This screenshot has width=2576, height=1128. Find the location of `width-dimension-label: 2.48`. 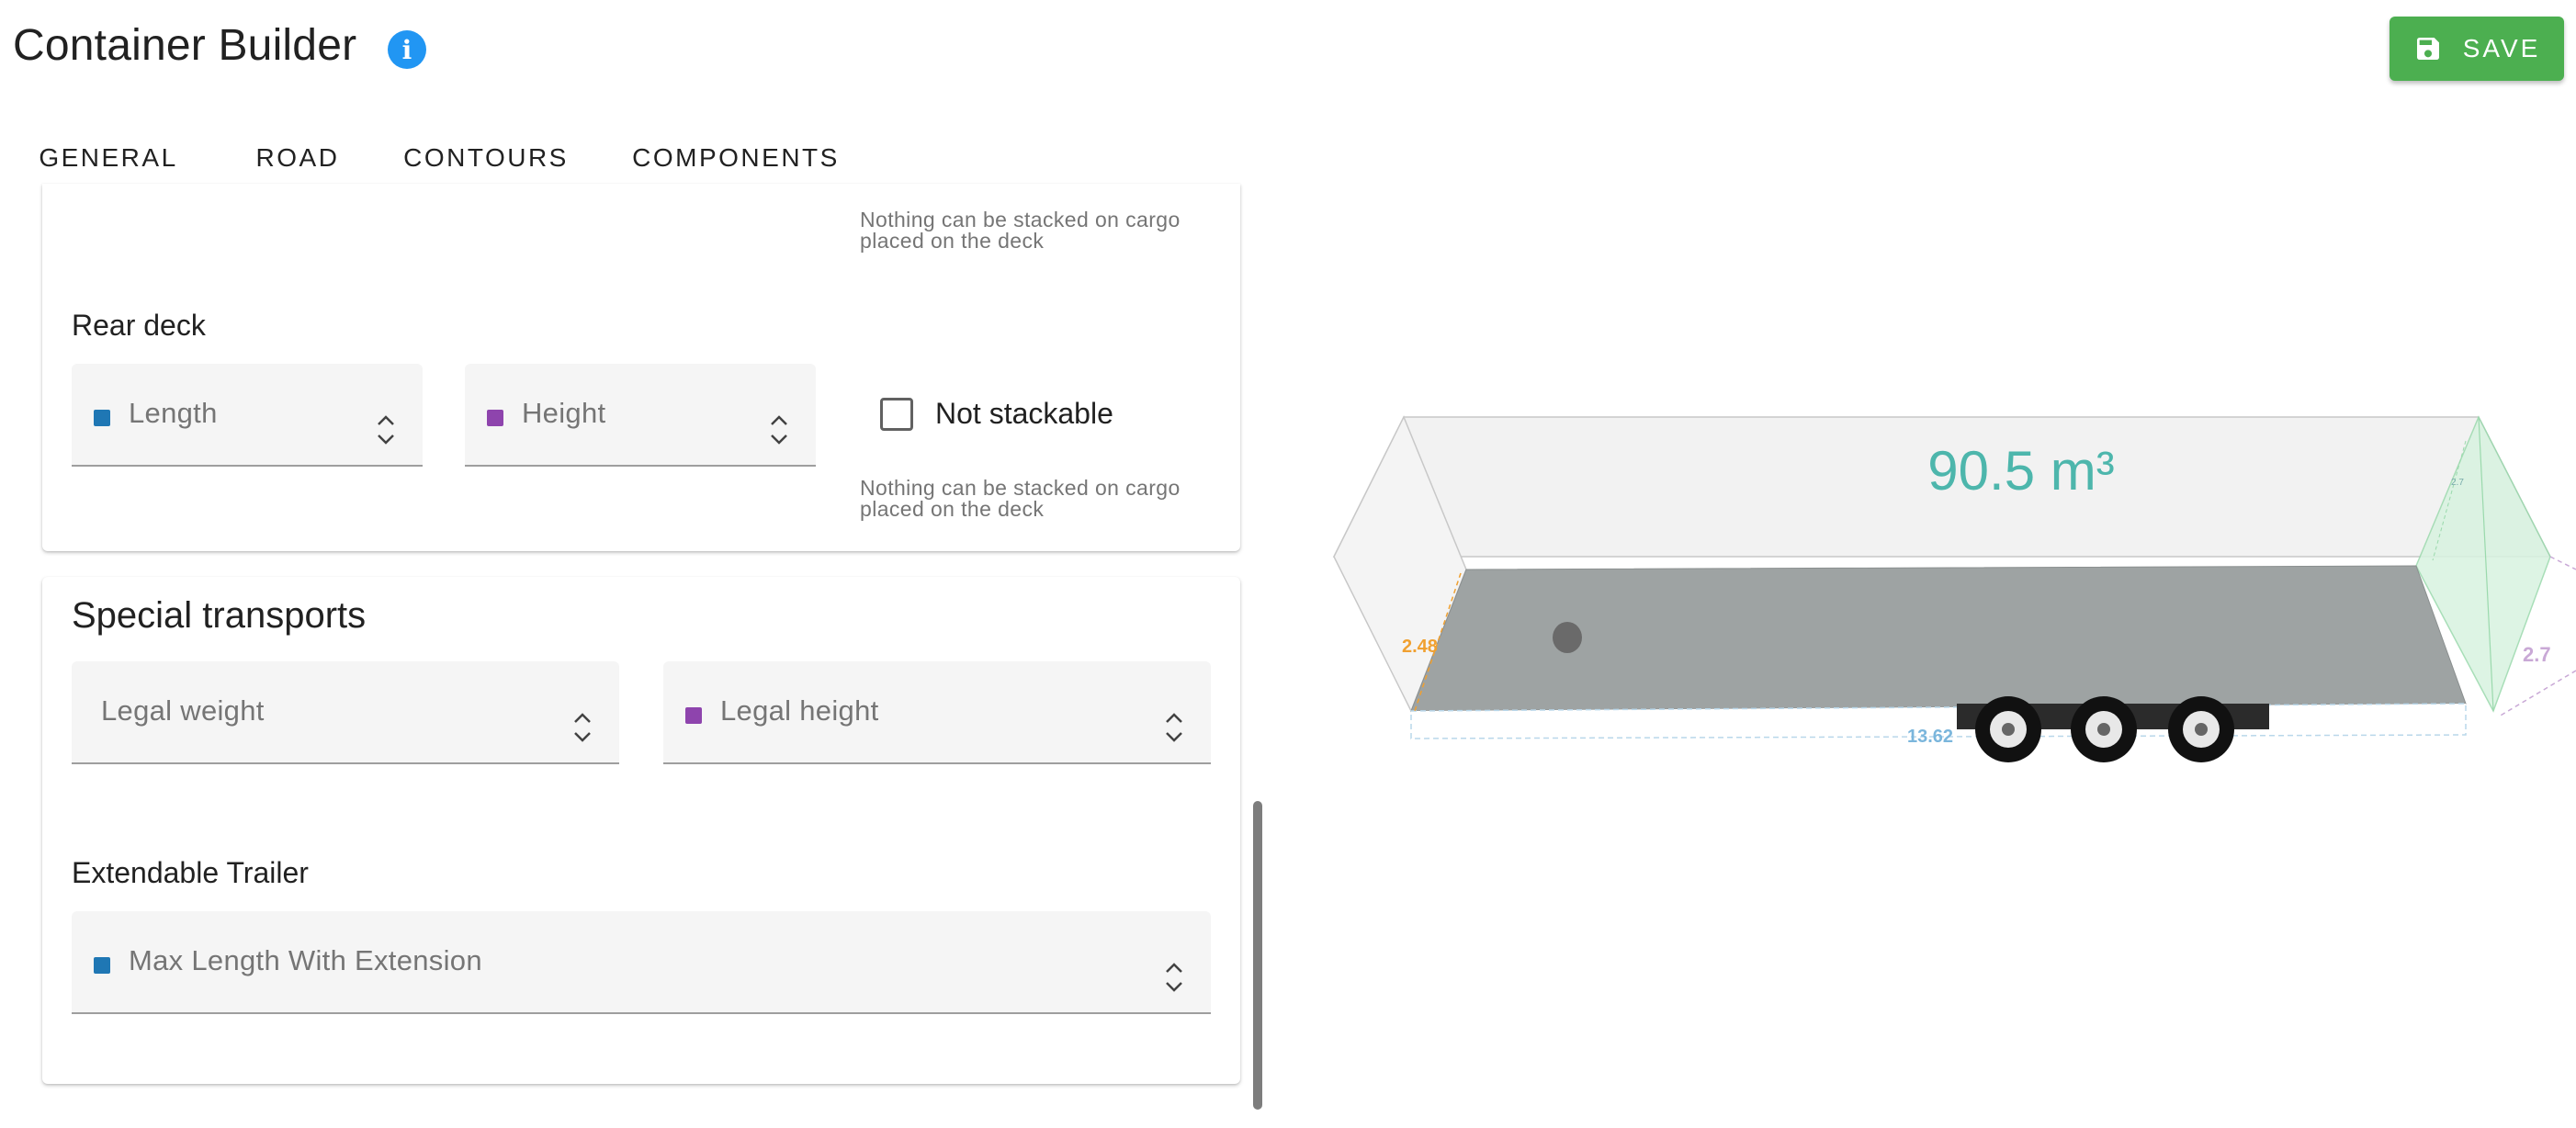

width-dimension-label: 2.48 is located at coordinates (1420, 647).